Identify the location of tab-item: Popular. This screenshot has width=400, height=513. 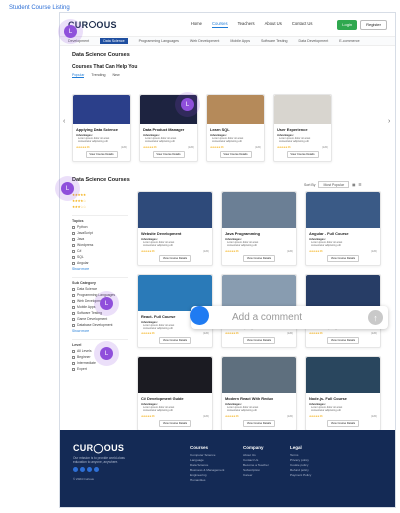
(78, 75).